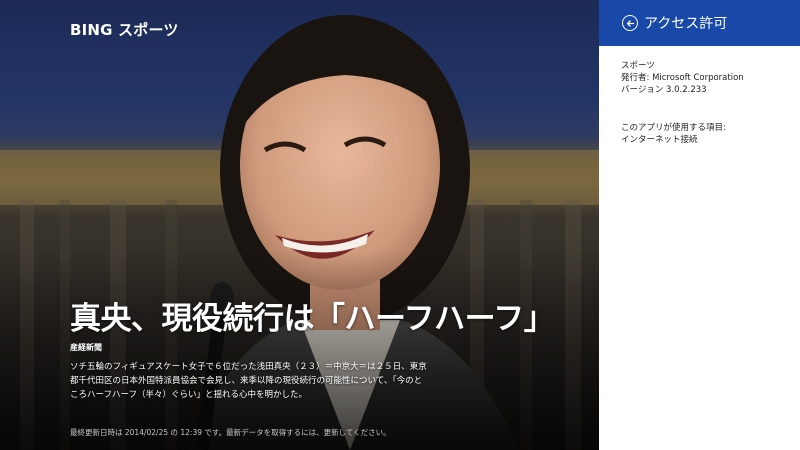 Image resolution: width=800 pixels, height=450 pixels. What do you see at coordinates (124, 30) in the screenshot?
I see `app-title: BING スポーツ` at bounding box center [124, 30].